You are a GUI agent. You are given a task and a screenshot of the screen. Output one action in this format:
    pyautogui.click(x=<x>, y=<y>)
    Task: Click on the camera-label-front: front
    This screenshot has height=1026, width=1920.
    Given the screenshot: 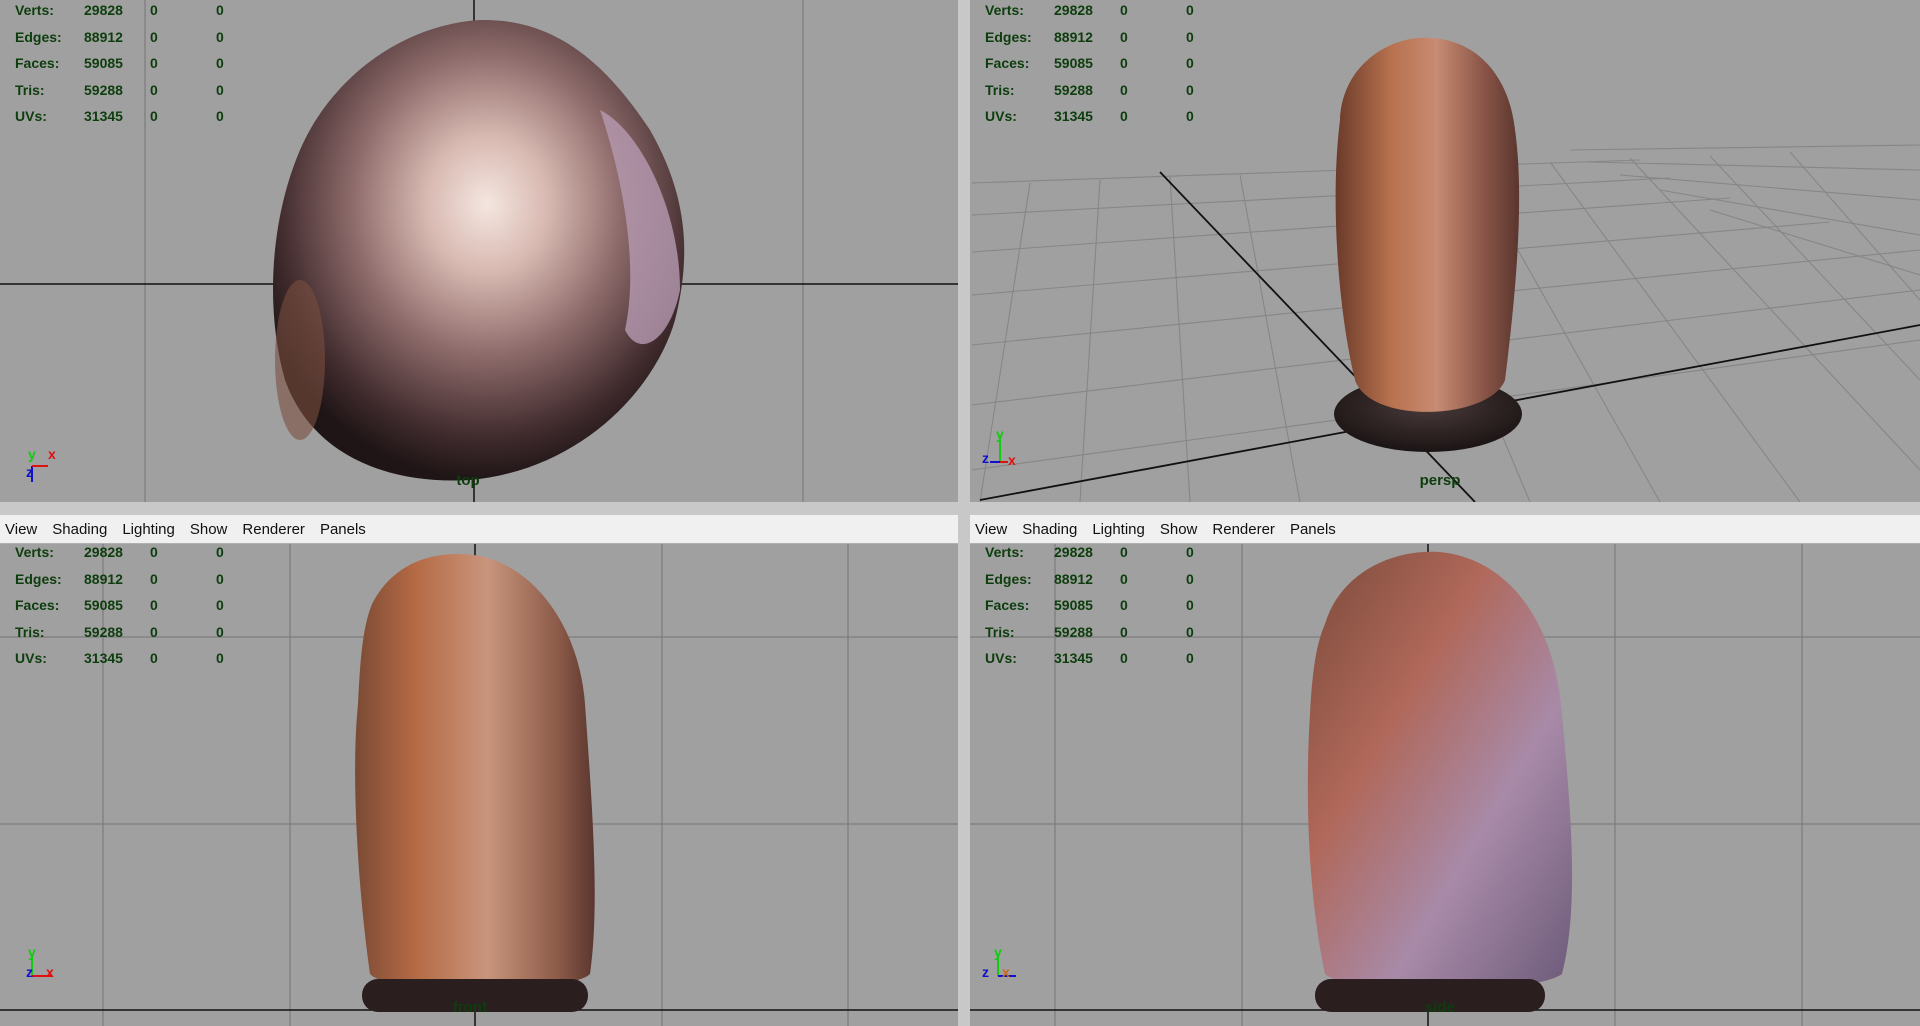 What is the action you would take?
    pyautogui.click(x=470, y=1007)
    